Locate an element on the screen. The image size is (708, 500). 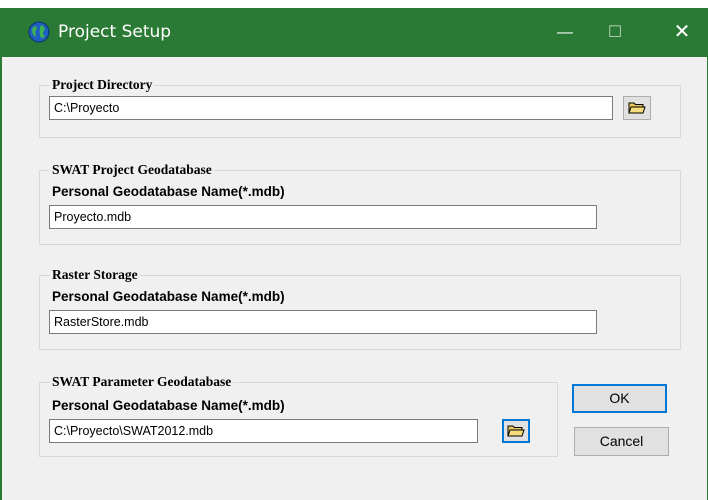
browse-directory-button is located at coordinates (637, 108).